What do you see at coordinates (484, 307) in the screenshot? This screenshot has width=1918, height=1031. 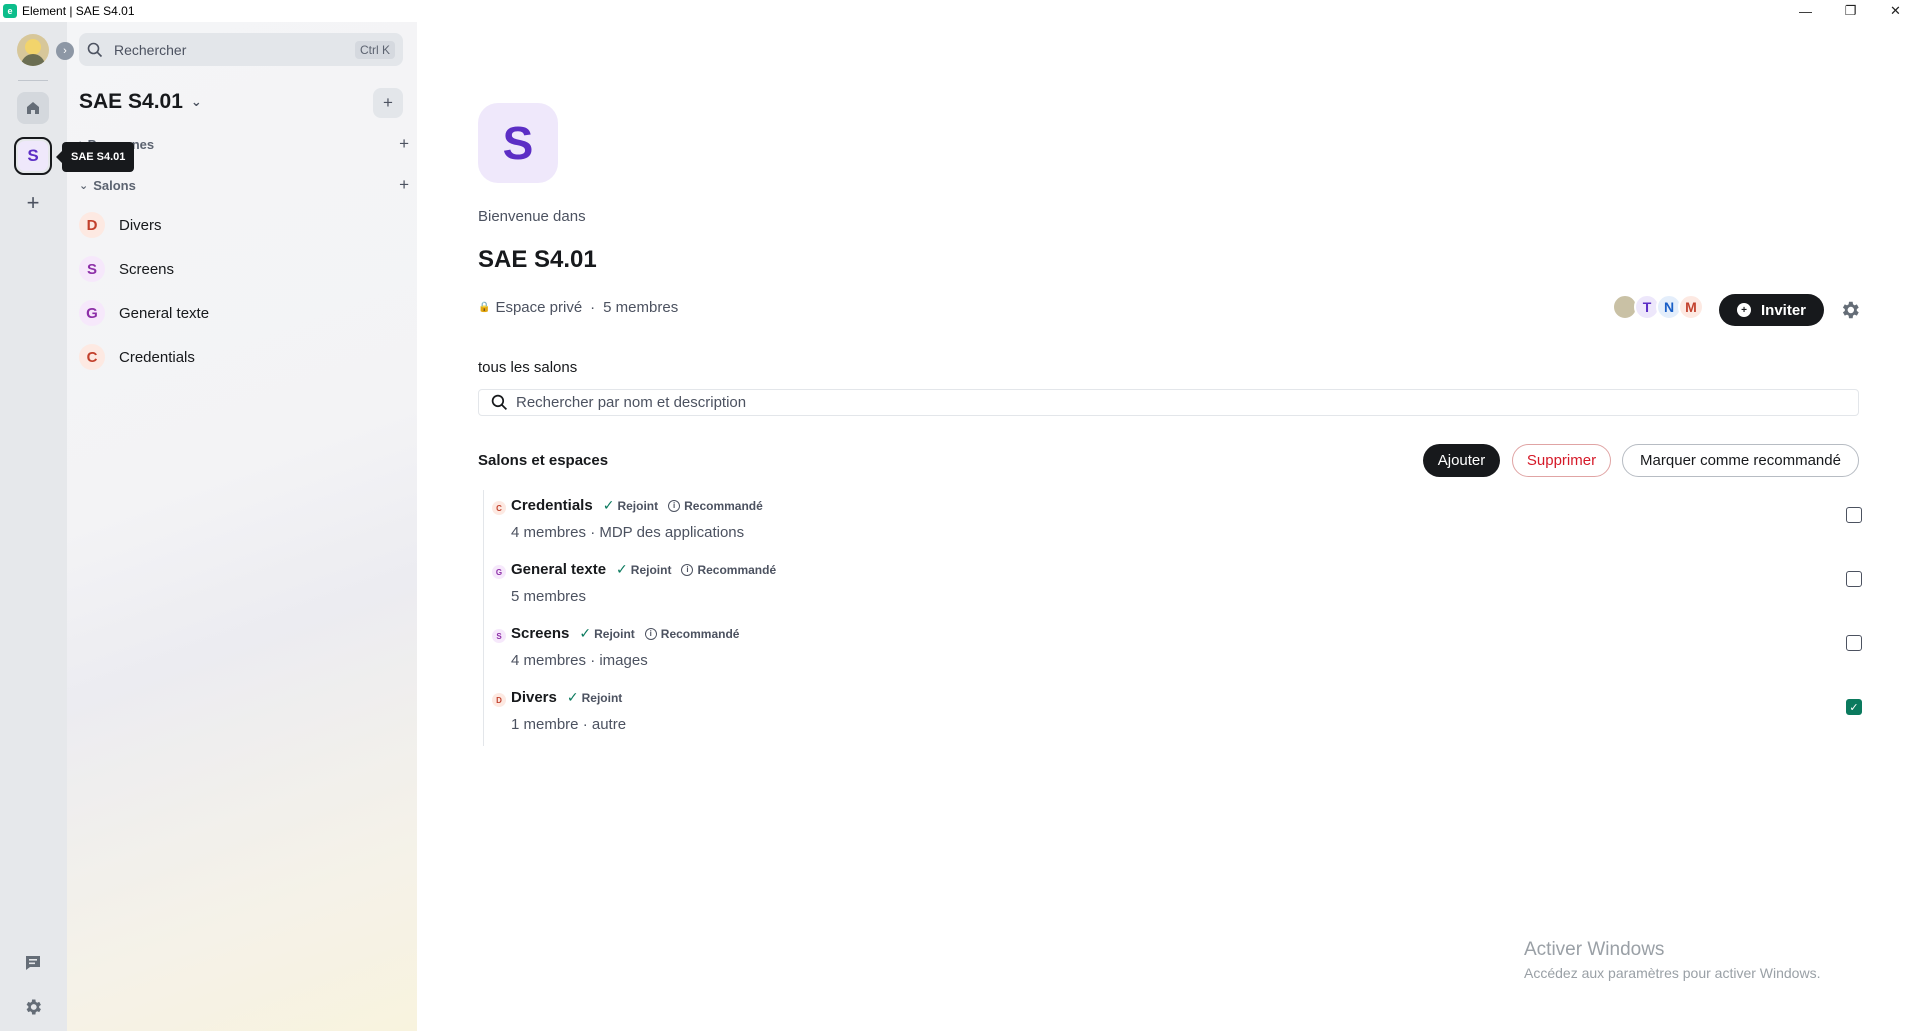 I see `lock-icon: 🔒` at bounding box center [484, 307].